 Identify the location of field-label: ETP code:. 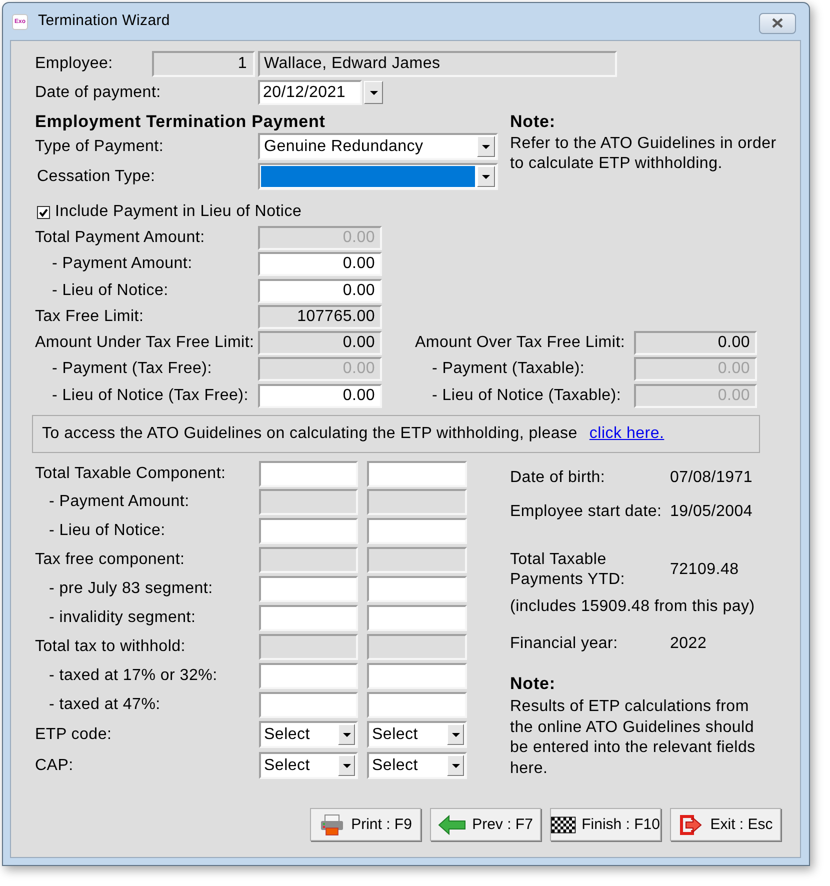
(74, 735).